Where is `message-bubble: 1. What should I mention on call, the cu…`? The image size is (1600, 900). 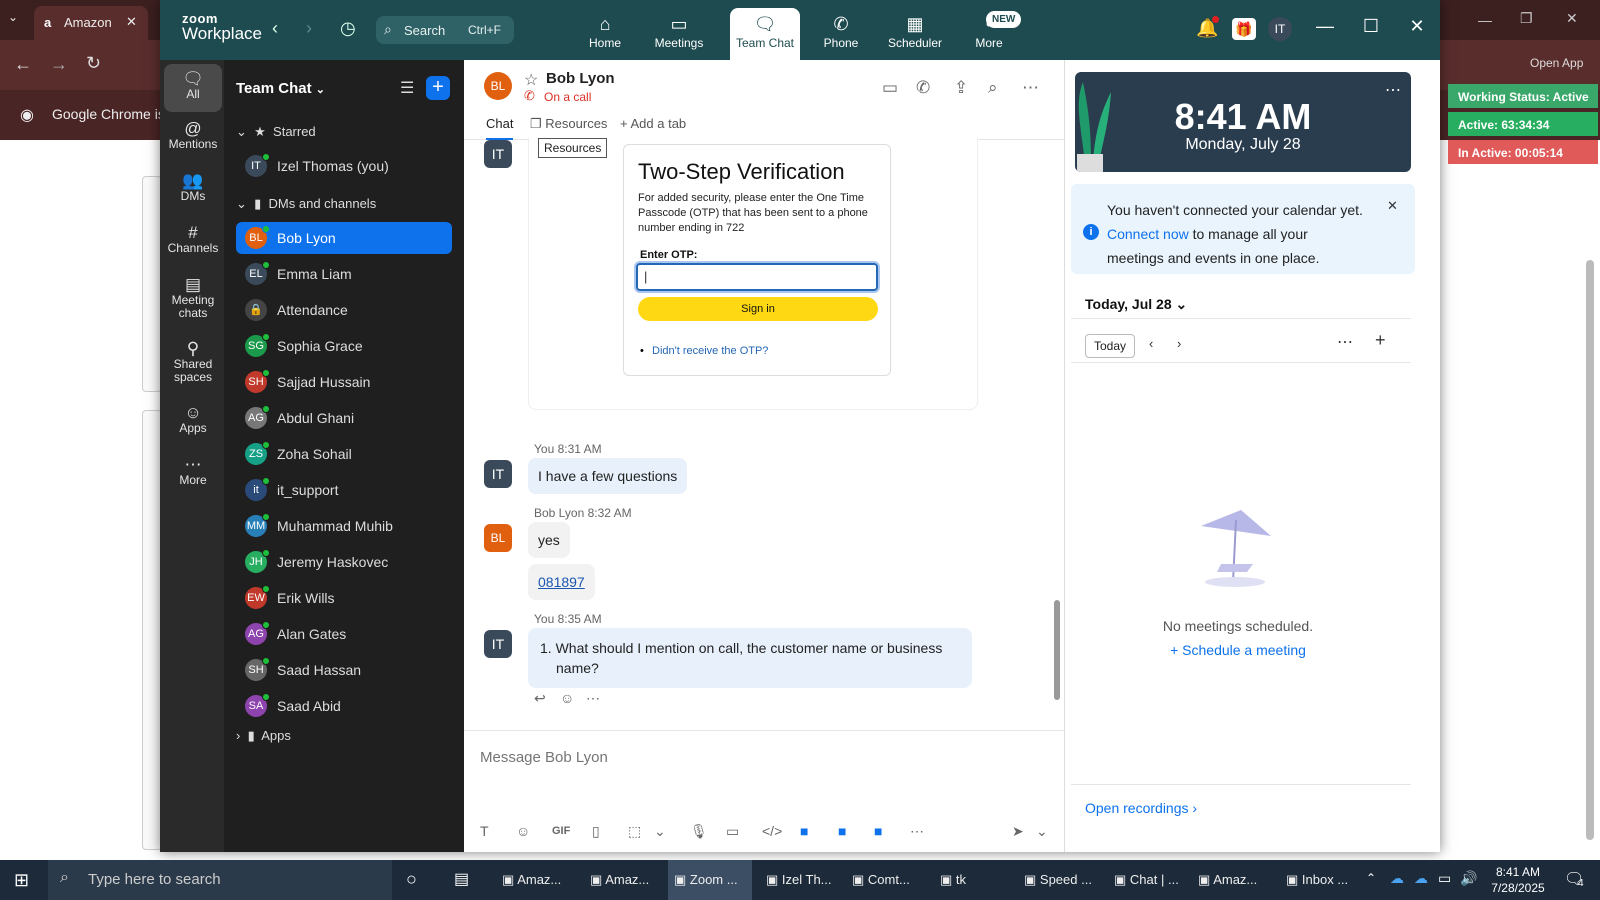
message-bubble: 1. What should I mention on call, the cu… is located at coordinates (750, 658).